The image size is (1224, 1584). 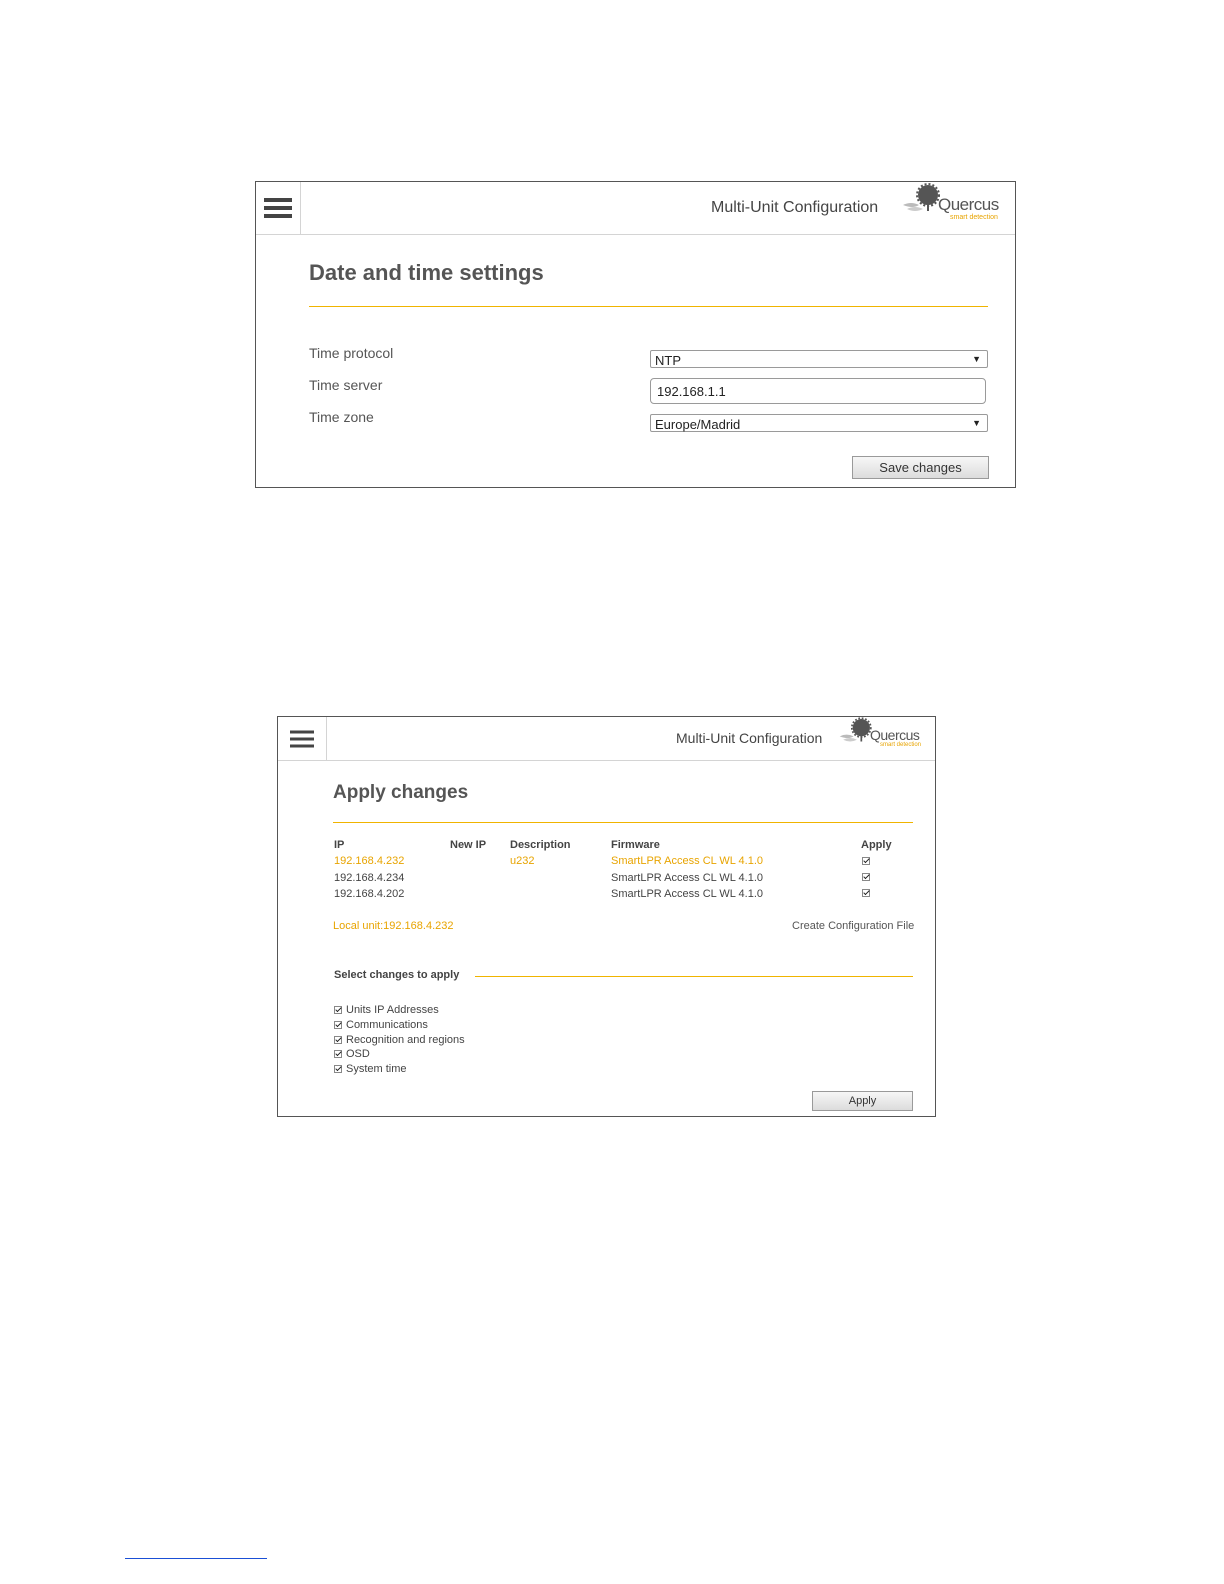 What do you see at coordinates (405, 1040) in the screenshot?
I see `option-label: Recognition and regions` at bounding box center [405, 1040].